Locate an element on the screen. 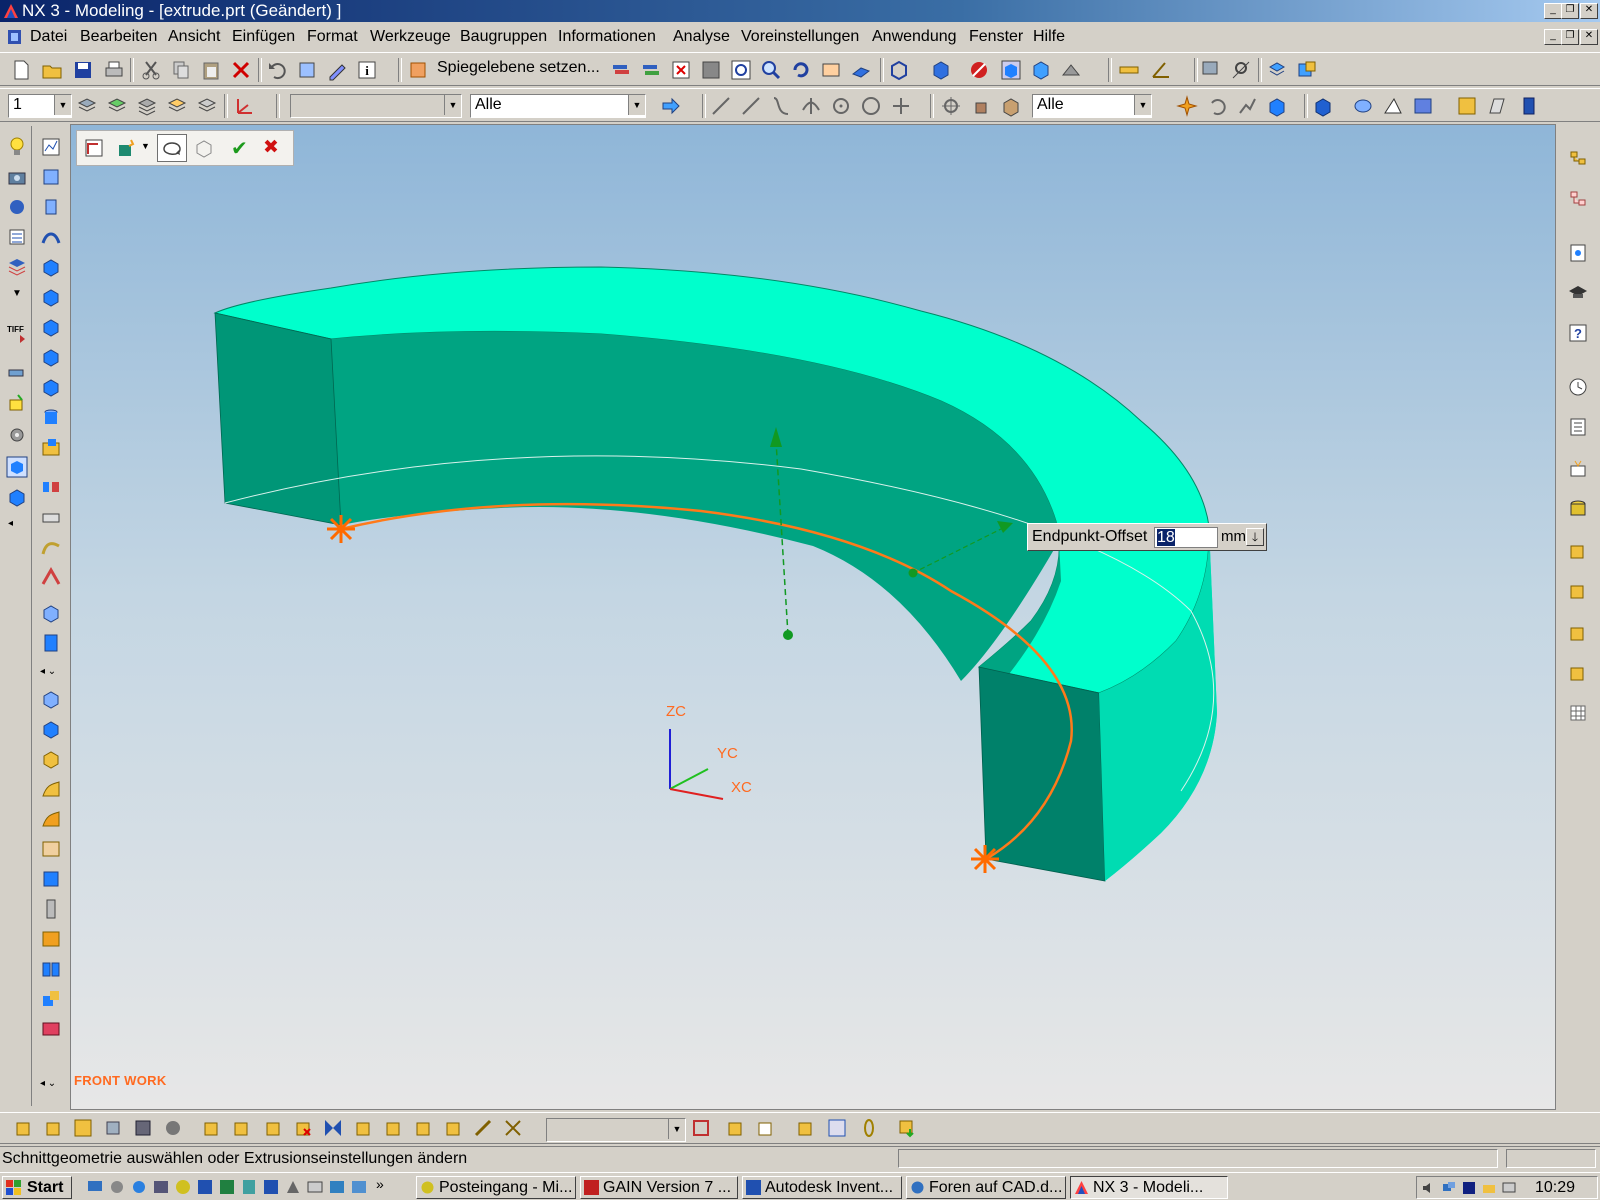  measure-angle-icon is located at coordinates (1161, 70).